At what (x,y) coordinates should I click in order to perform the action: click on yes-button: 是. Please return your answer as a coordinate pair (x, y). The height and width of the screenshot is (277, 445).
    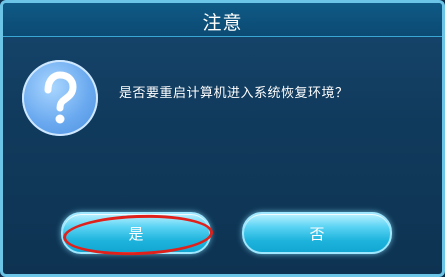
    Looking at the image, I should click on (136, 233).